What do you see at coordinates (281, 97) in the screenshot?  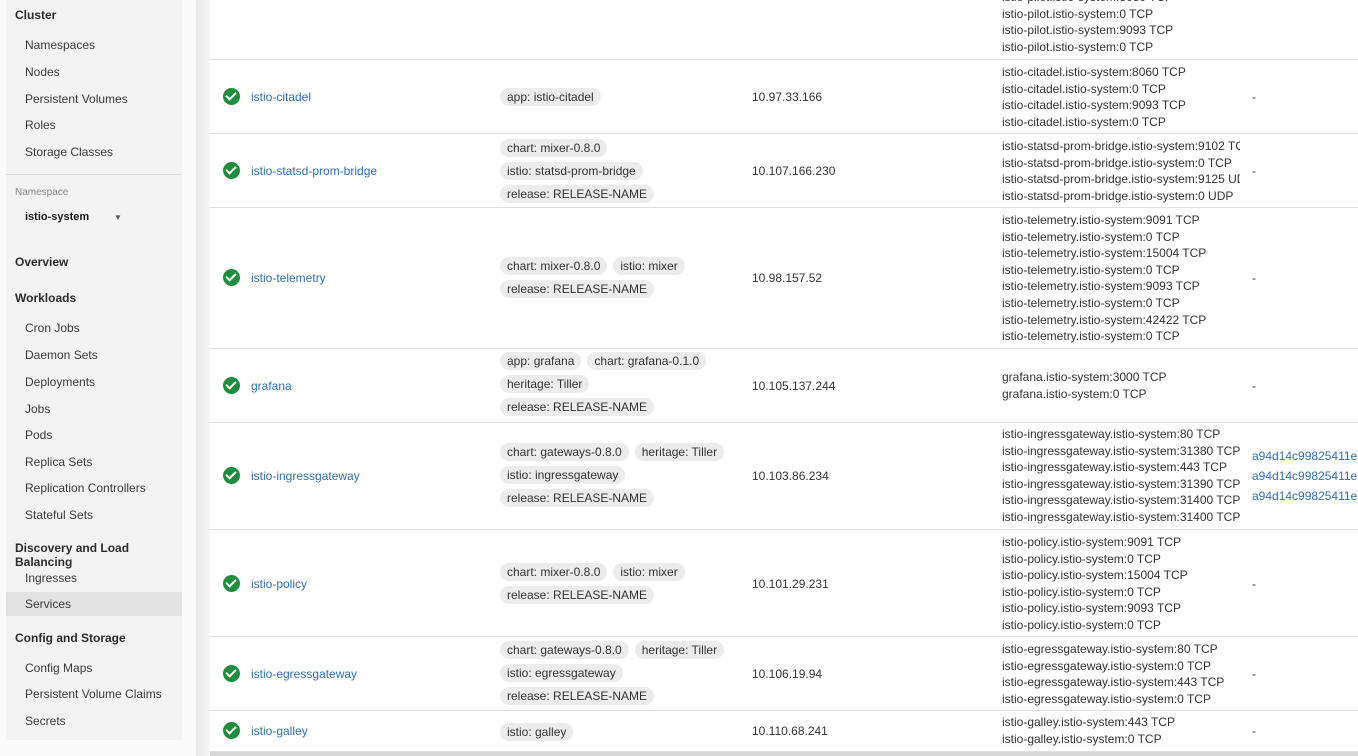 I see `service-name-link: istio-citadel` at bounding box center [281, 97].